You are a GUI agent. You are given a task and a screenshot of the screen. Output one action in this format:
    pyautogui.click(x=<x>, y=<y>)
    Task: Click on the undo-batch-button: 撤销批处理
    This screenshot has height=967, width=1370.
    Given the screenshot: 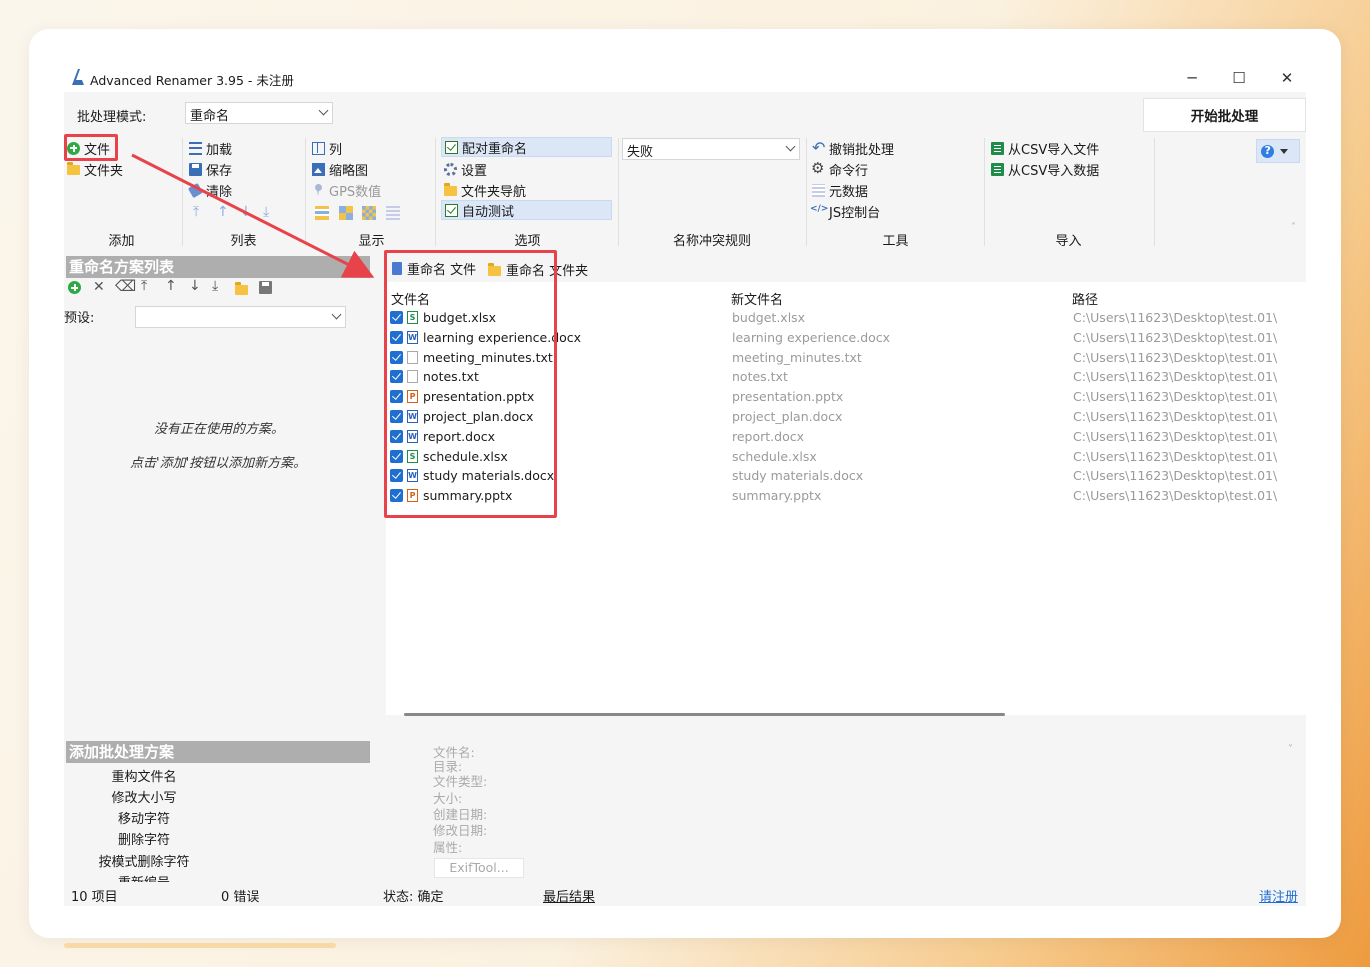 What is the action you would take?
    pyautogui.click(x=853, y=148)
    